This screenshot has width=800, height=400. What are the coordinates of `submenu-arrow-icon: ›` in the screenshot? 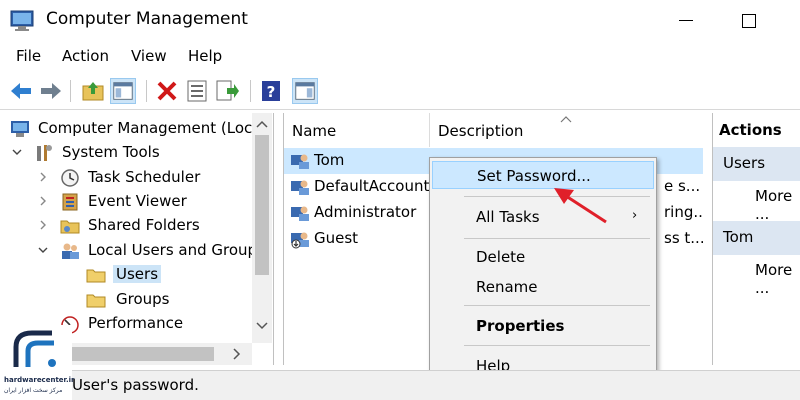 It's located at (635, 215).